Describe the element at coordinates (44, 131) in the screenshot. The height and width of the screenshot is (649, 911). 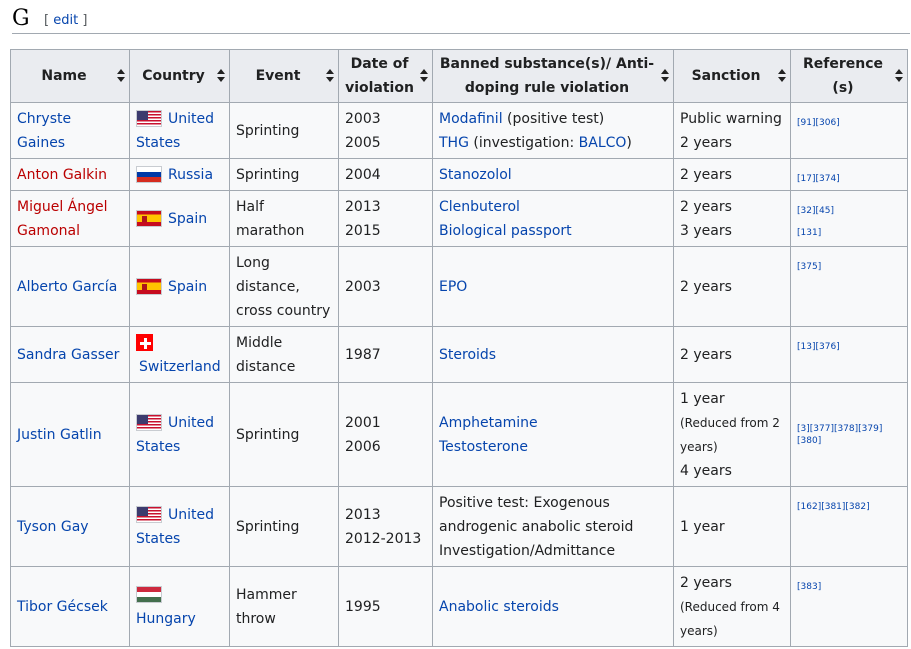
I see `athlete-link: Chryste Gaines` at that location.